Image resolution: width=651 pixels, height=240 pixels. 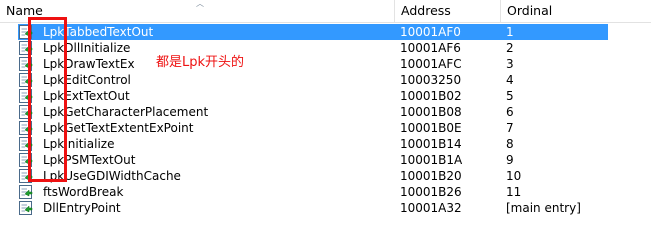 What do you see at coordinates (118, 128) in the screenshot?
I see `item-name: LpkGetTextExtentExPoint` at bounding box center [118, 128].